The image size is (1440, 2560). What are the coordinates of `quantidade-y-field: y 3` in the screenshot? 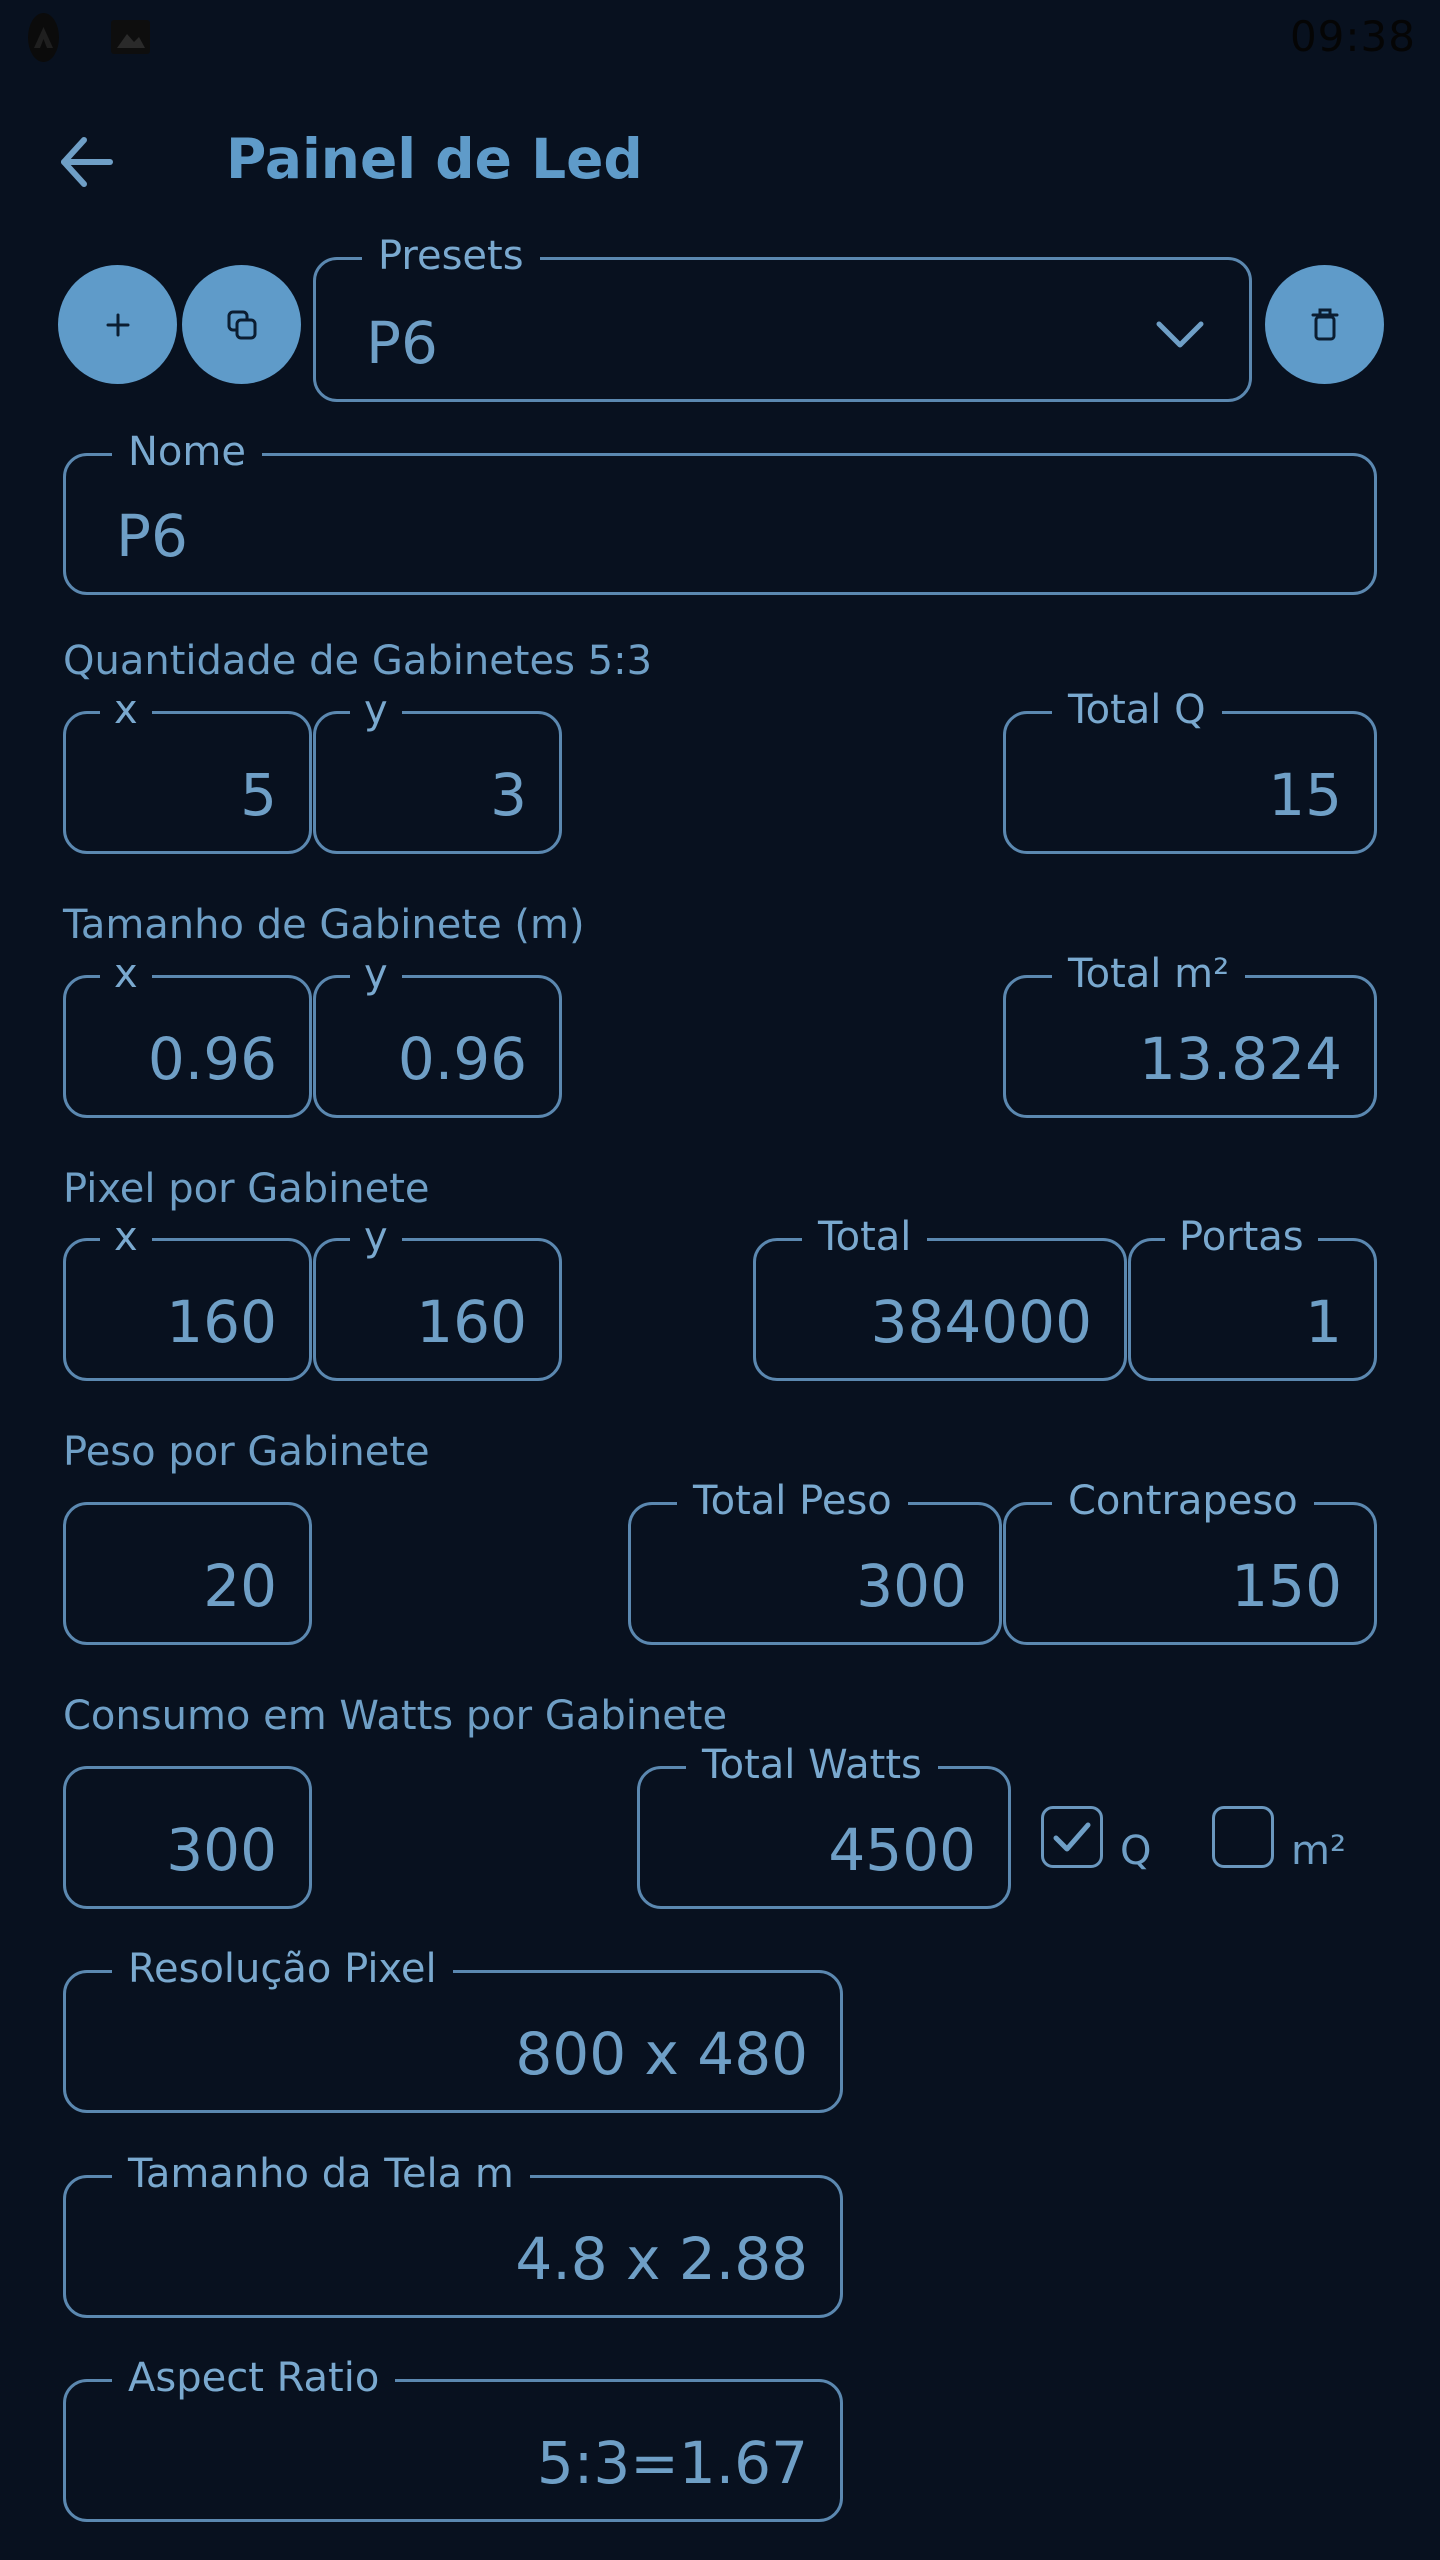 It's located at (437, 771).